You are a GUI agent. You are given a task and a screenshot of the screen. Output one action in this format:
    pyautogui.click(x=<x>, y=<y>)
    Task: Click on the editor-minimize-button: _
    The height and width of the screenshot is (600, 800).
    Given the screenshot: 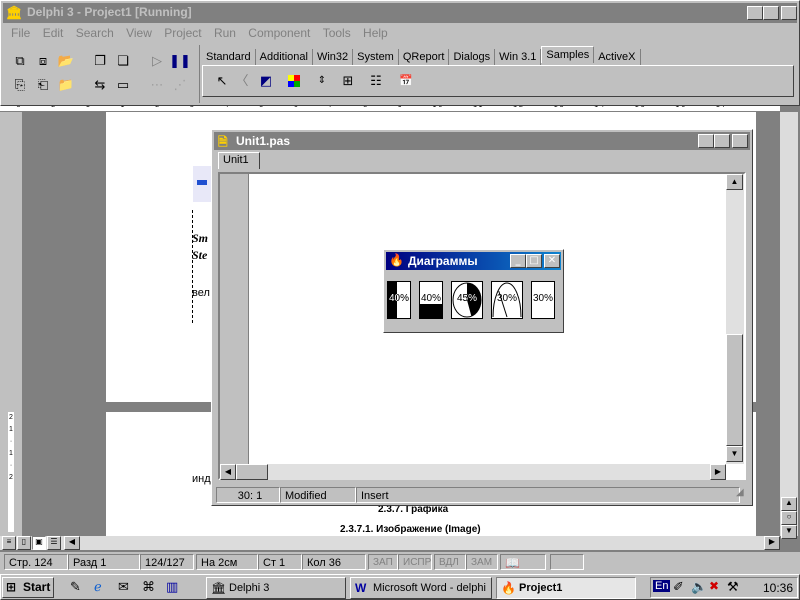 What is the action you would take?
    pyautogui.click(x=706, y=141)
    